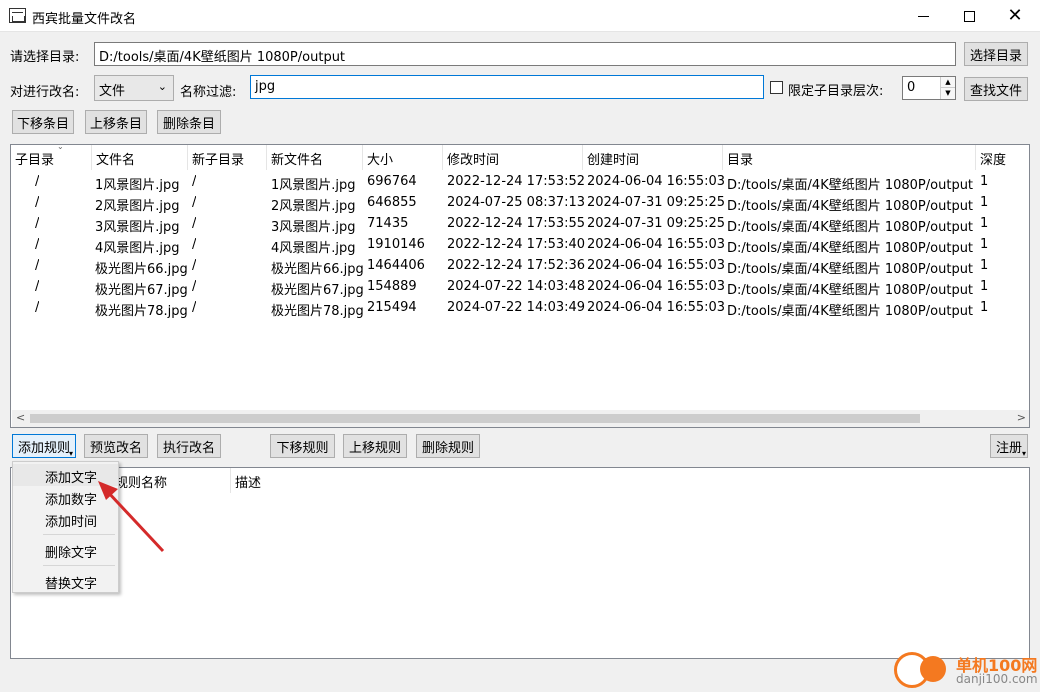  What do you see at coordinates (375, 446) in the screenshot?
I see `move-rule-up-button: 上移规则` at bounding box center [375, 446].